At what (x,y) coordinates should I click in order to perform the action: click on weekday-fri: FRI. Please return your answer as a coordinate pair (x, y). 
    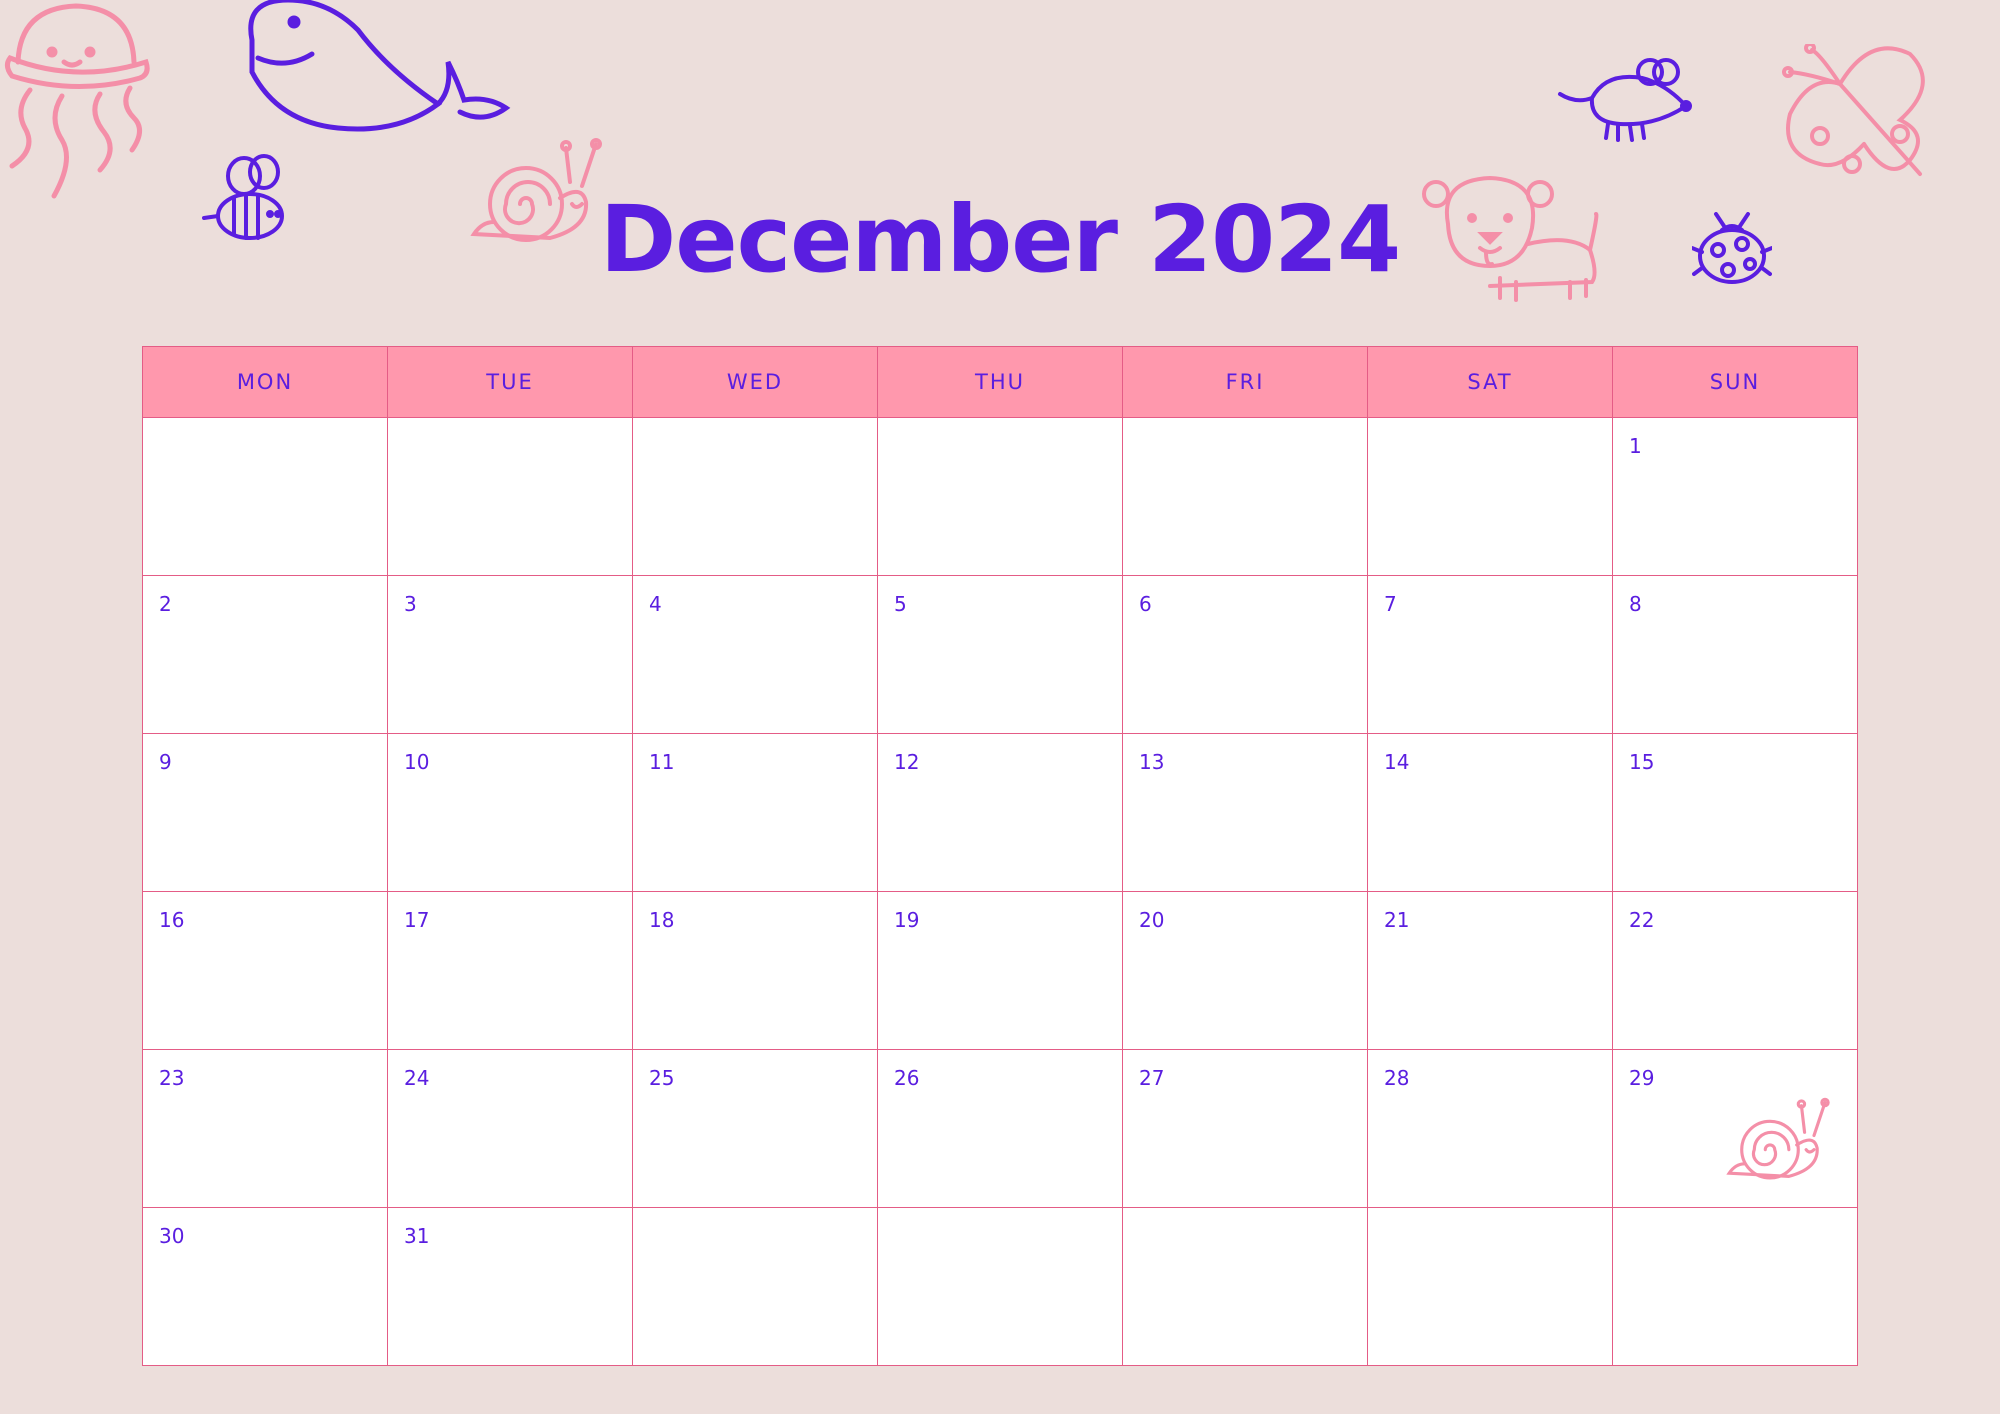
    Looking at the image, I should click on (1245, 382).